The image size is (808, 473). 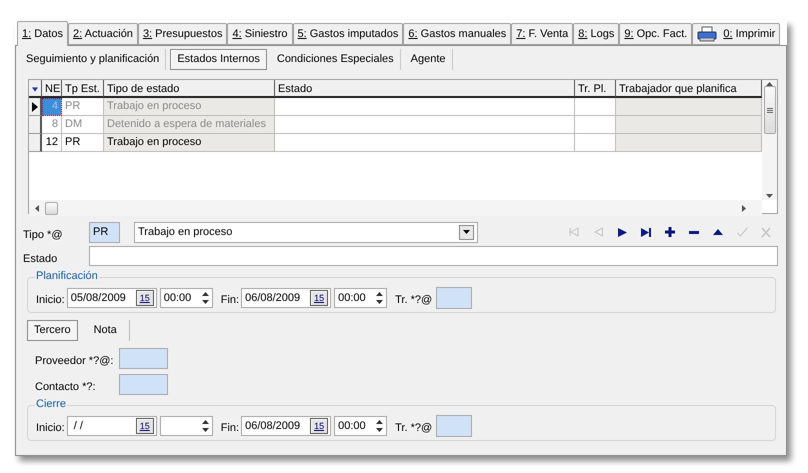 What do you see at coordinates (52, 143) in the screenshot?
I see `table-cell: 12` at bounding box center [52, 143].